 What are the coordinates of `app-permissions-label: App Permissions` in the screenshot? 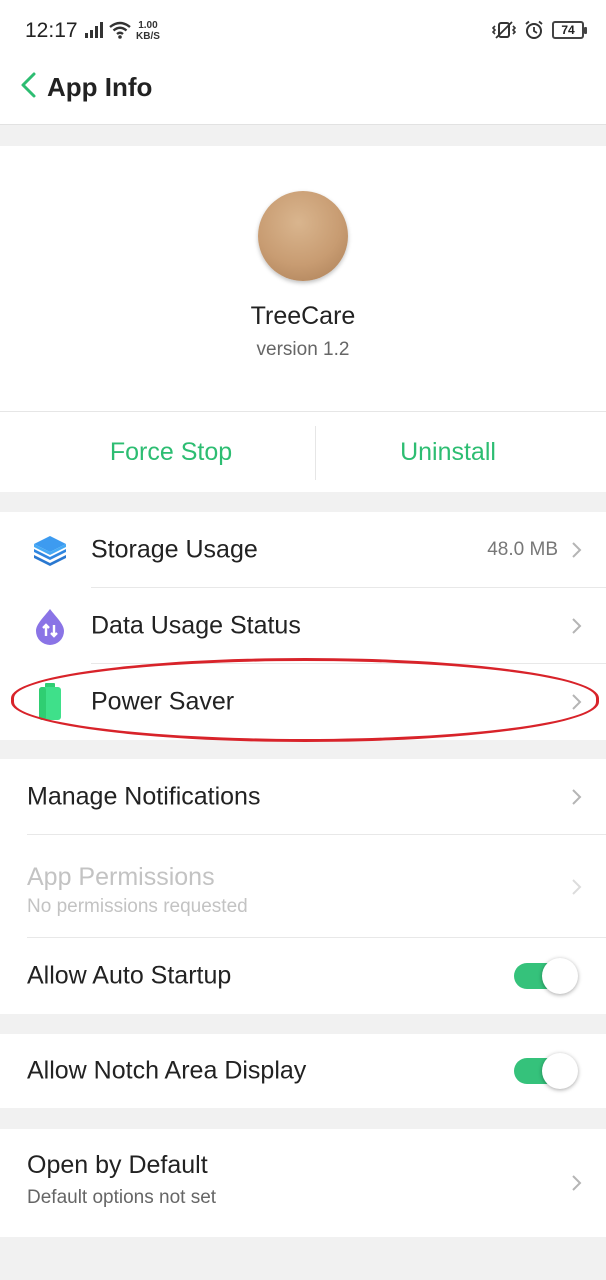 It's located at (121, 877).